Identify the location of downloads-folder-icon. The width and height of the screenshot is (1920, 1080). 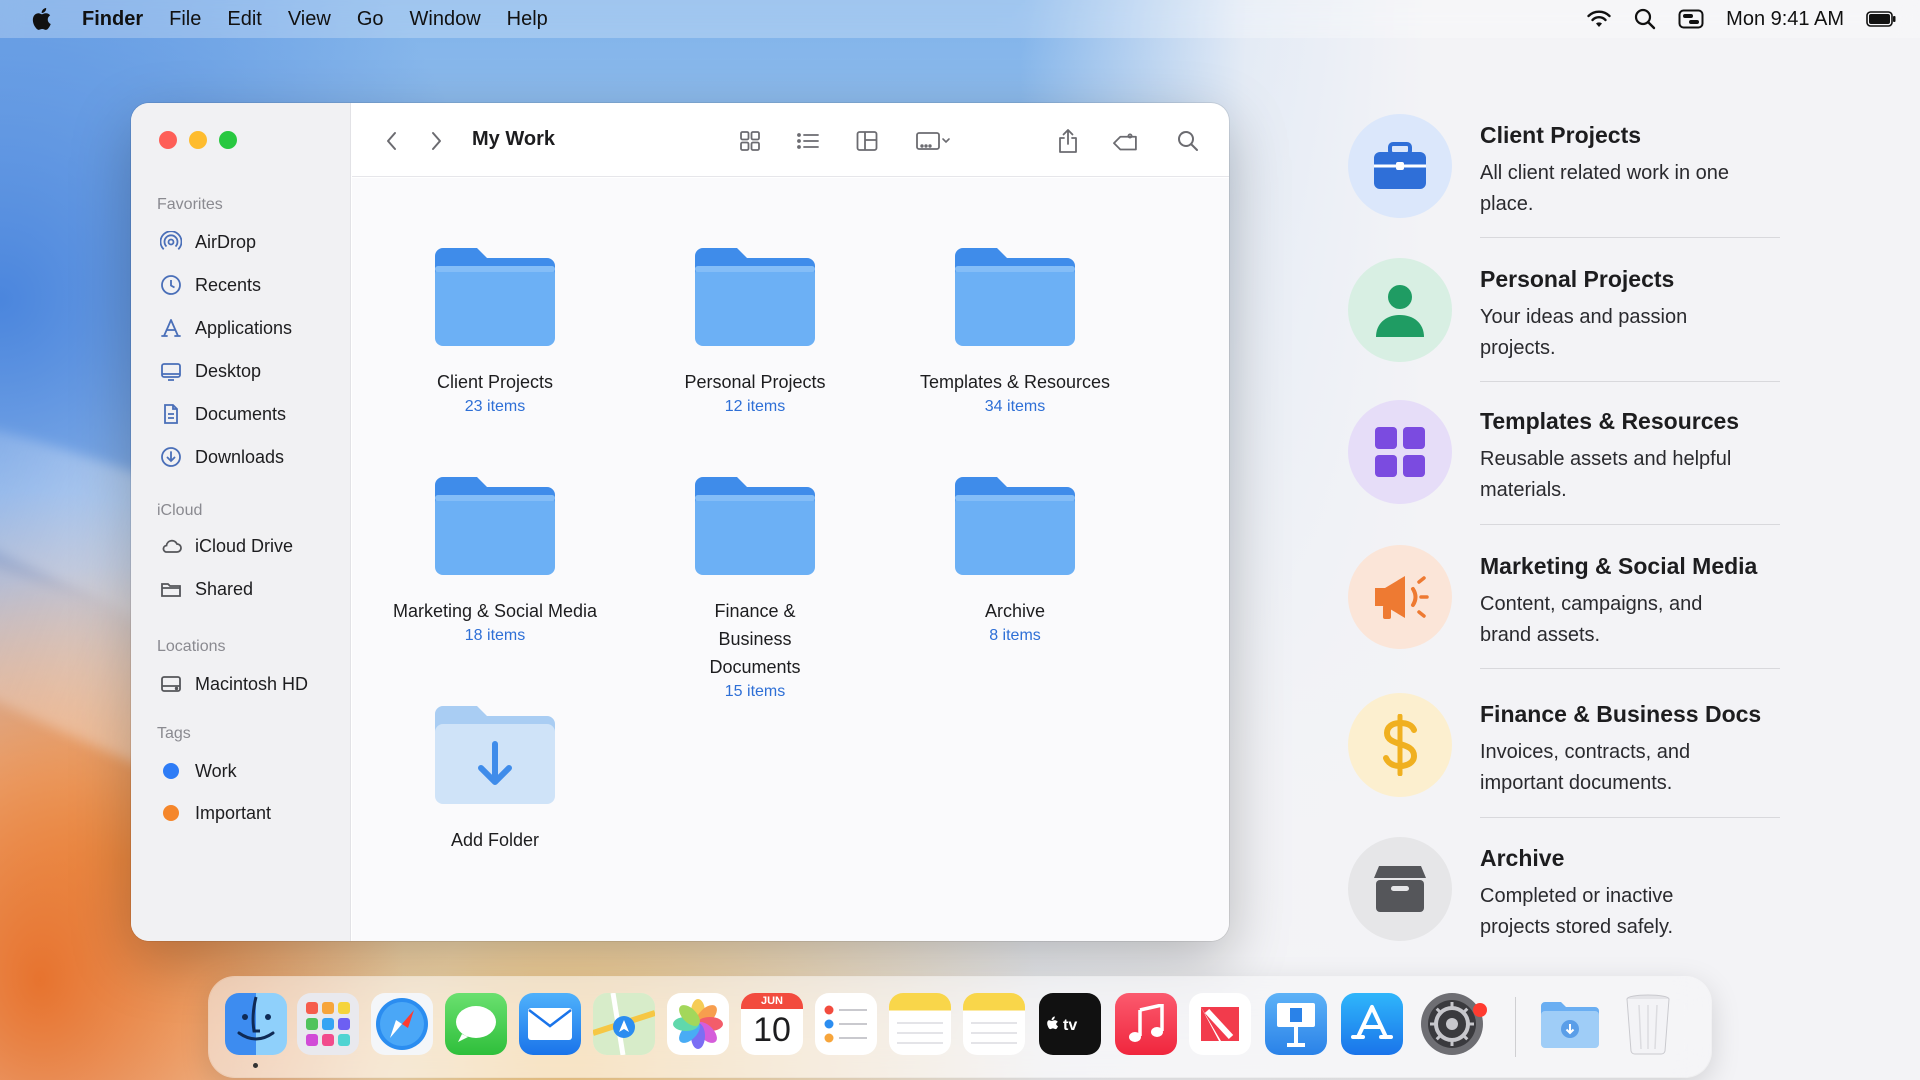
(1570, 1024).